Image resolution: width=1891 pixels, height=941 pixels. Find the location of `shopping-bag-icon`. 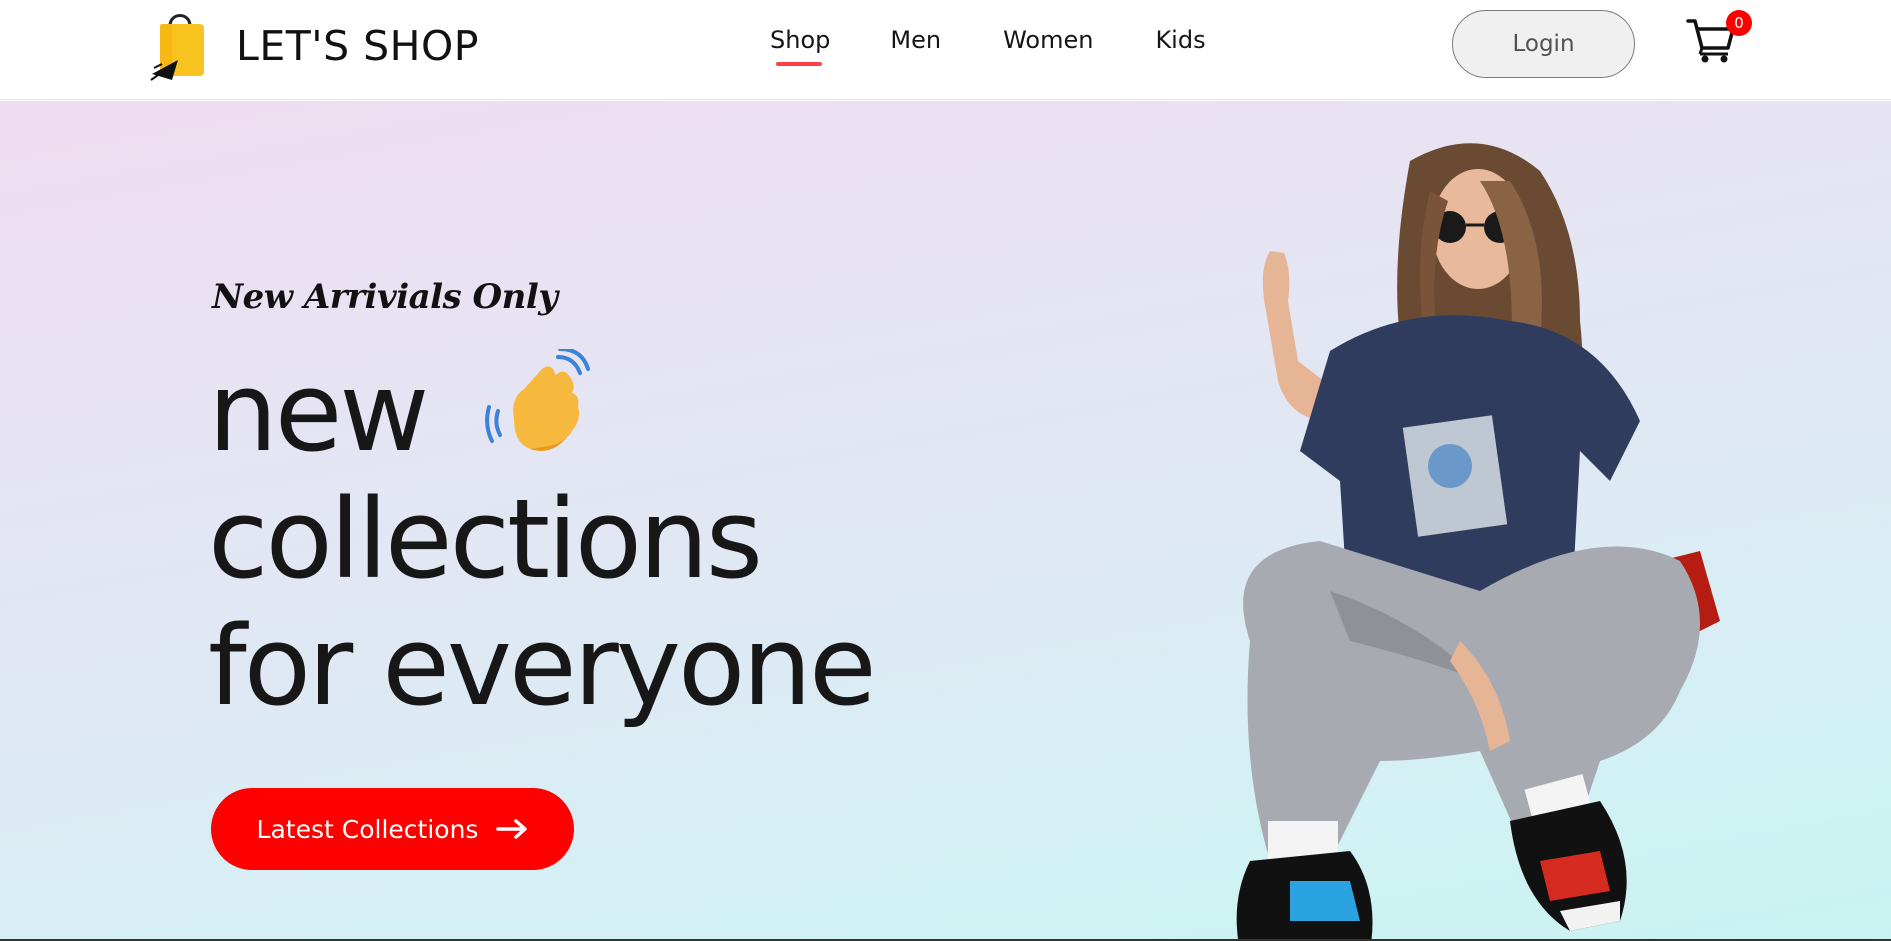

shopping-bag-icon is located at coordinates (177, 47).